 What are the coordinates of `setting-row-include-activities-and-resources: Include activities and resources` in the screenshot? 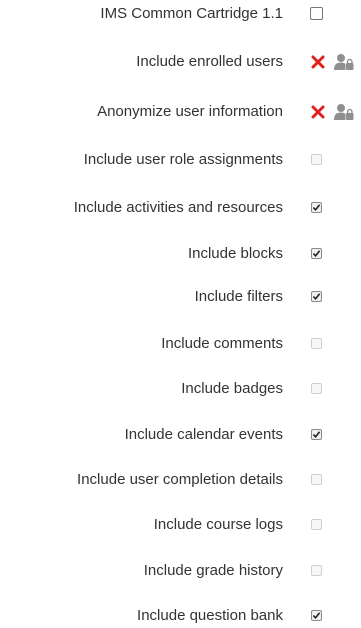 It's located at (180, 208).